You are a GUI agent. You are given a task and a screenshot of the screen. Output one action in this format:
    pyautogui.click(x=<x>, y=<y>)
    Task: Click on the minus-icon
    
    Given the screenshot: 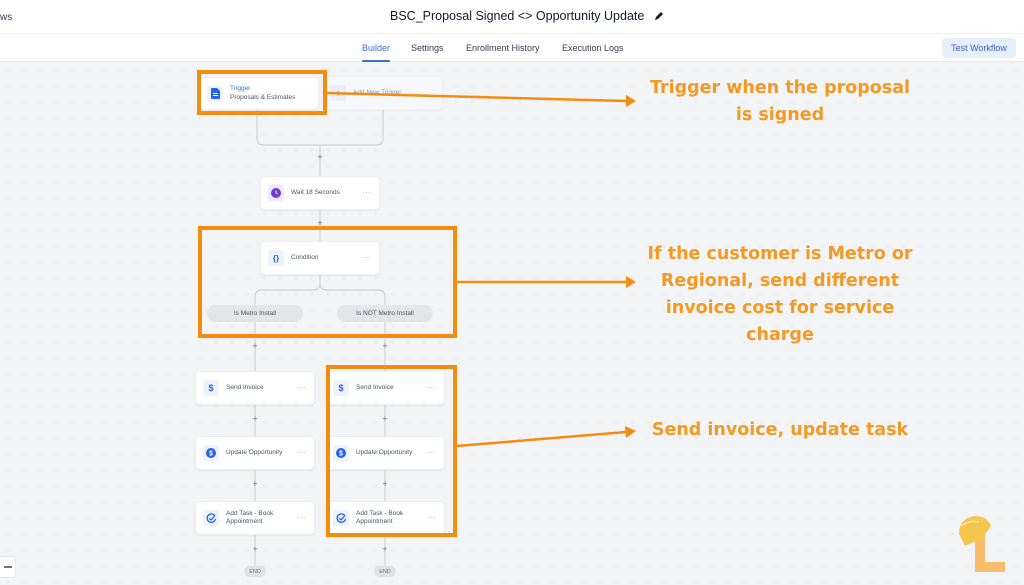 What is the action you would take?
    pyautogui.click(x=7, y=567)
    